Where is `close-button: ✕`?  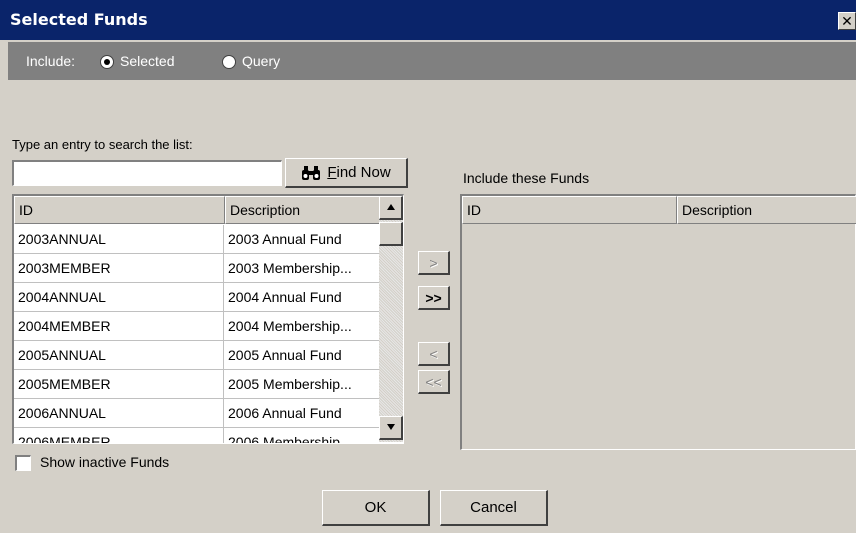
close-button: ✕ is located at coordinates (847, 21).